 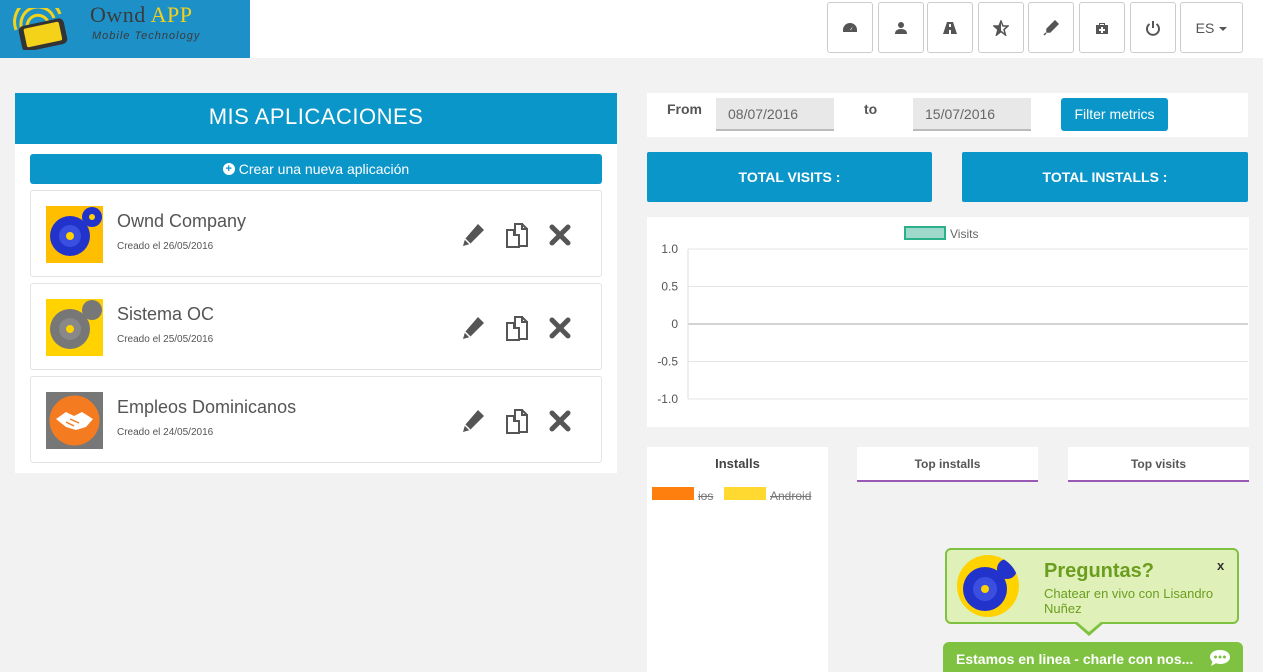 What do you see at coordinates (1220, 658) in the screenshot?
I see `chat-bubble-icon` at bounding box center [1220, 658].